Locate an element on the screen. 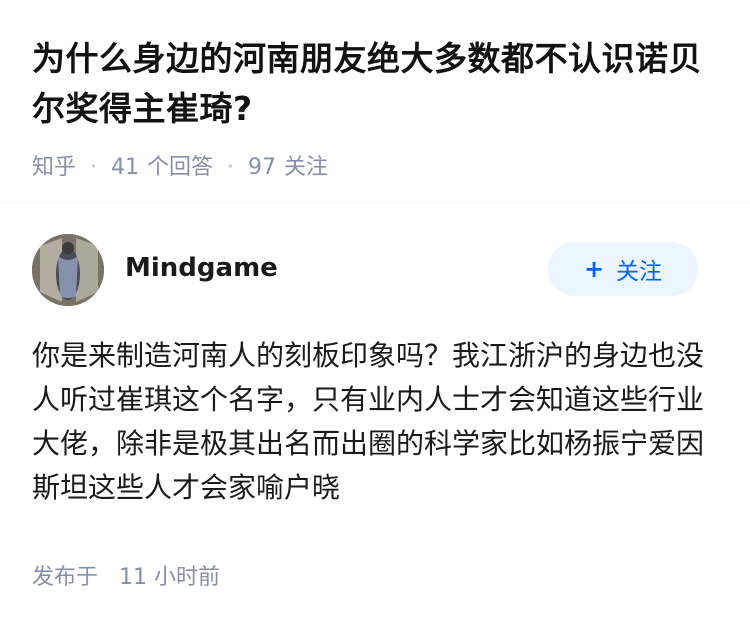 This screenshot has height=628, width=750. avatar is located at coordinates (68, 270).